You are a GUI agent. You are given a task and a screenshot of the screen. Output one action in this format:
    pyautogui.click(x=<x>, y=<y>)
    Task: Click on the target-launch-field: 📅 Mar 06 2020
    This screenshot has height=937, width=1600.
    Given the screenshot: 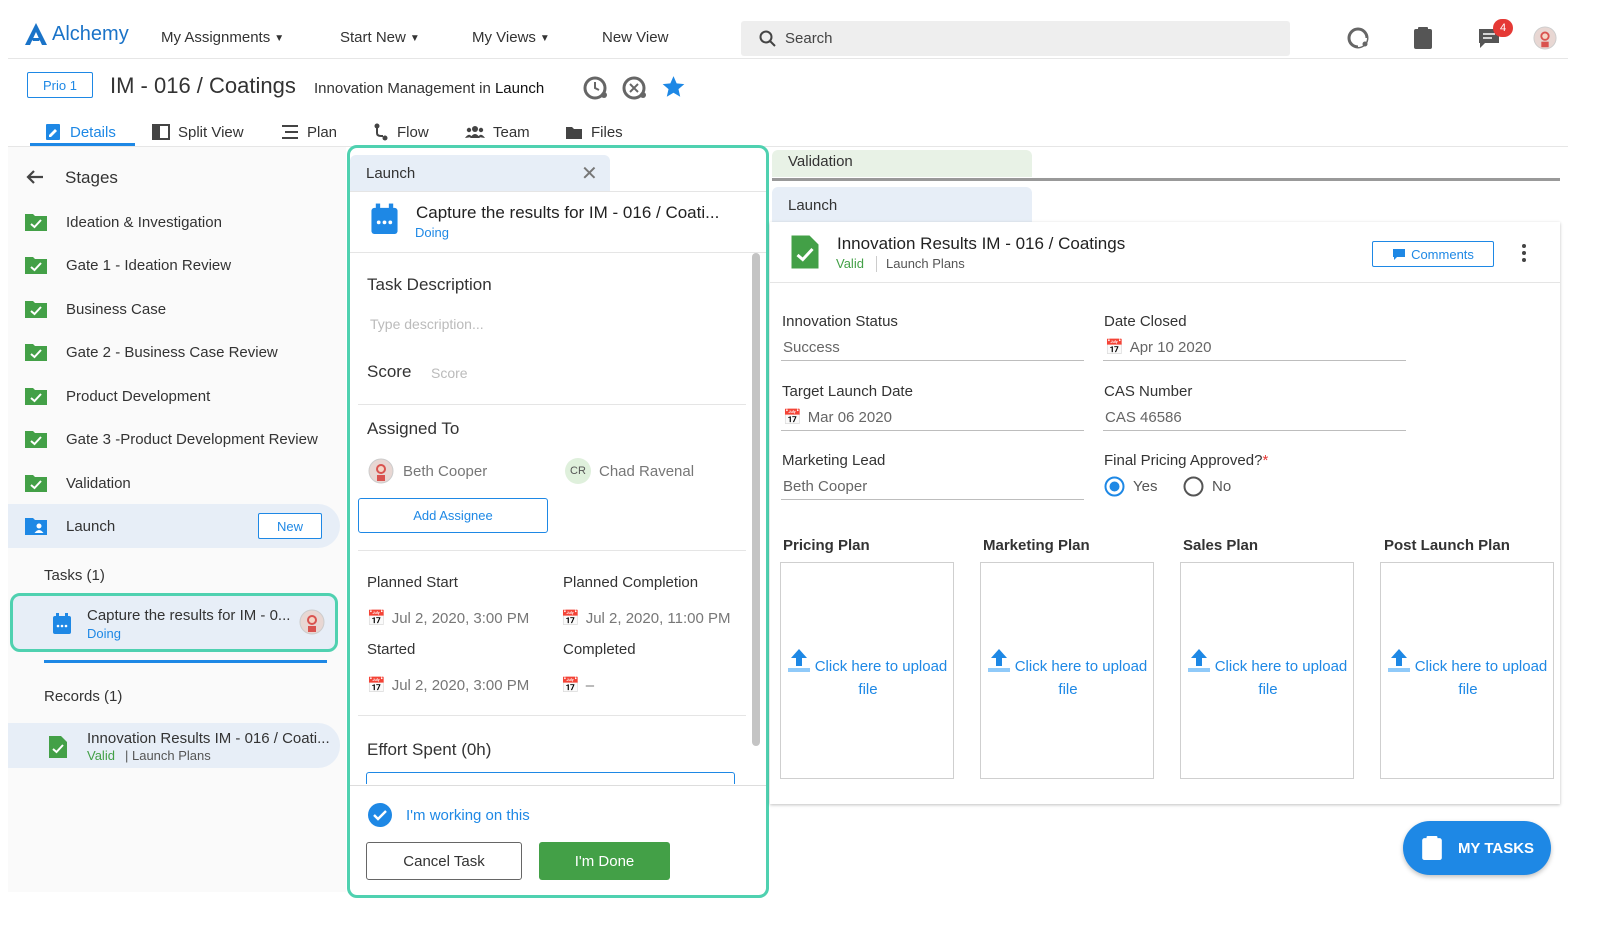 What is the action you would take?
    pyautogui.click(x=837, y=417)
    